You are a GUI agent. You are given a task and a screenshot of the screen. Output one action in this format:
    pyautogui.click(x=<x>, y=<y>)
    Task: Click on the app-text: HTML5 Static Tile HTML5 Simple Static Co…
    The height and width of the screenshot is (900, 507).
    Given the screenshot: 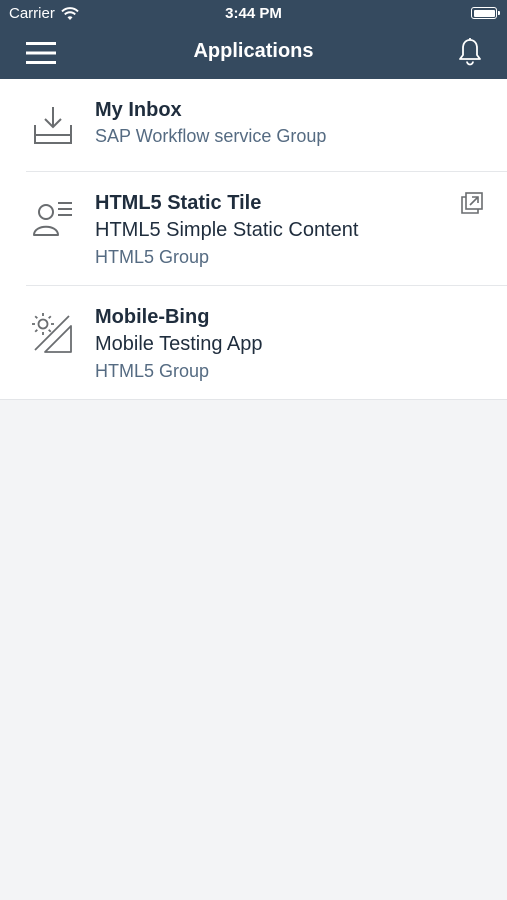 What is the action you would take?
    pyautogui.click(x=301, y=228)
    